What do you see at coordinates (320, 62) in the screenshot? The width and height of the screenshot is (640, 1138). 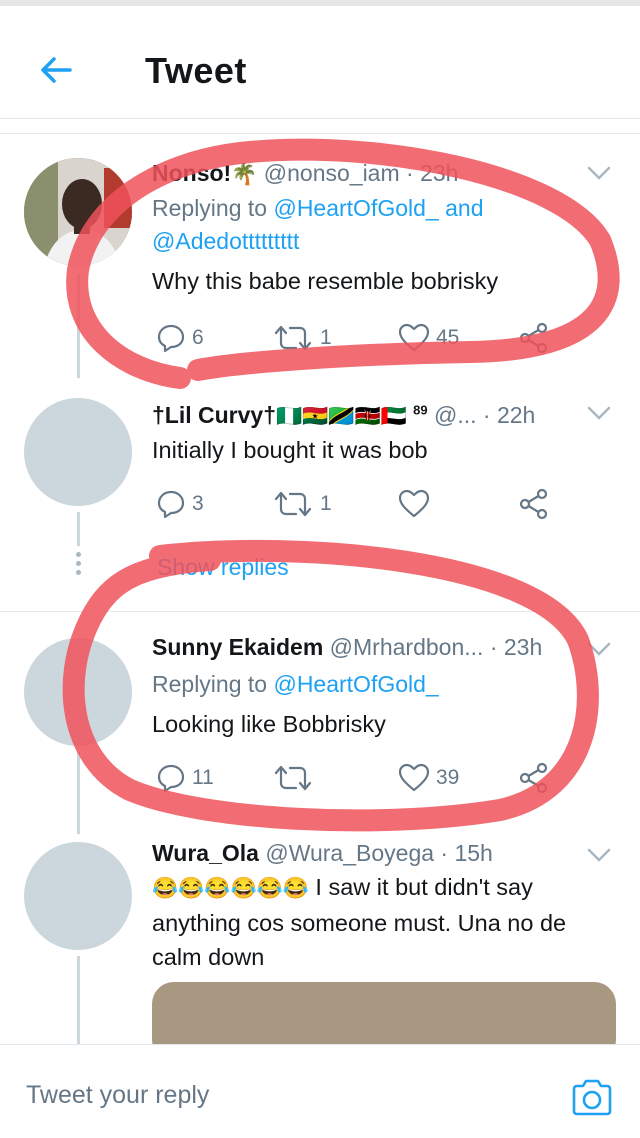 I see `header: Tweet` at bounding box center [320, 62].